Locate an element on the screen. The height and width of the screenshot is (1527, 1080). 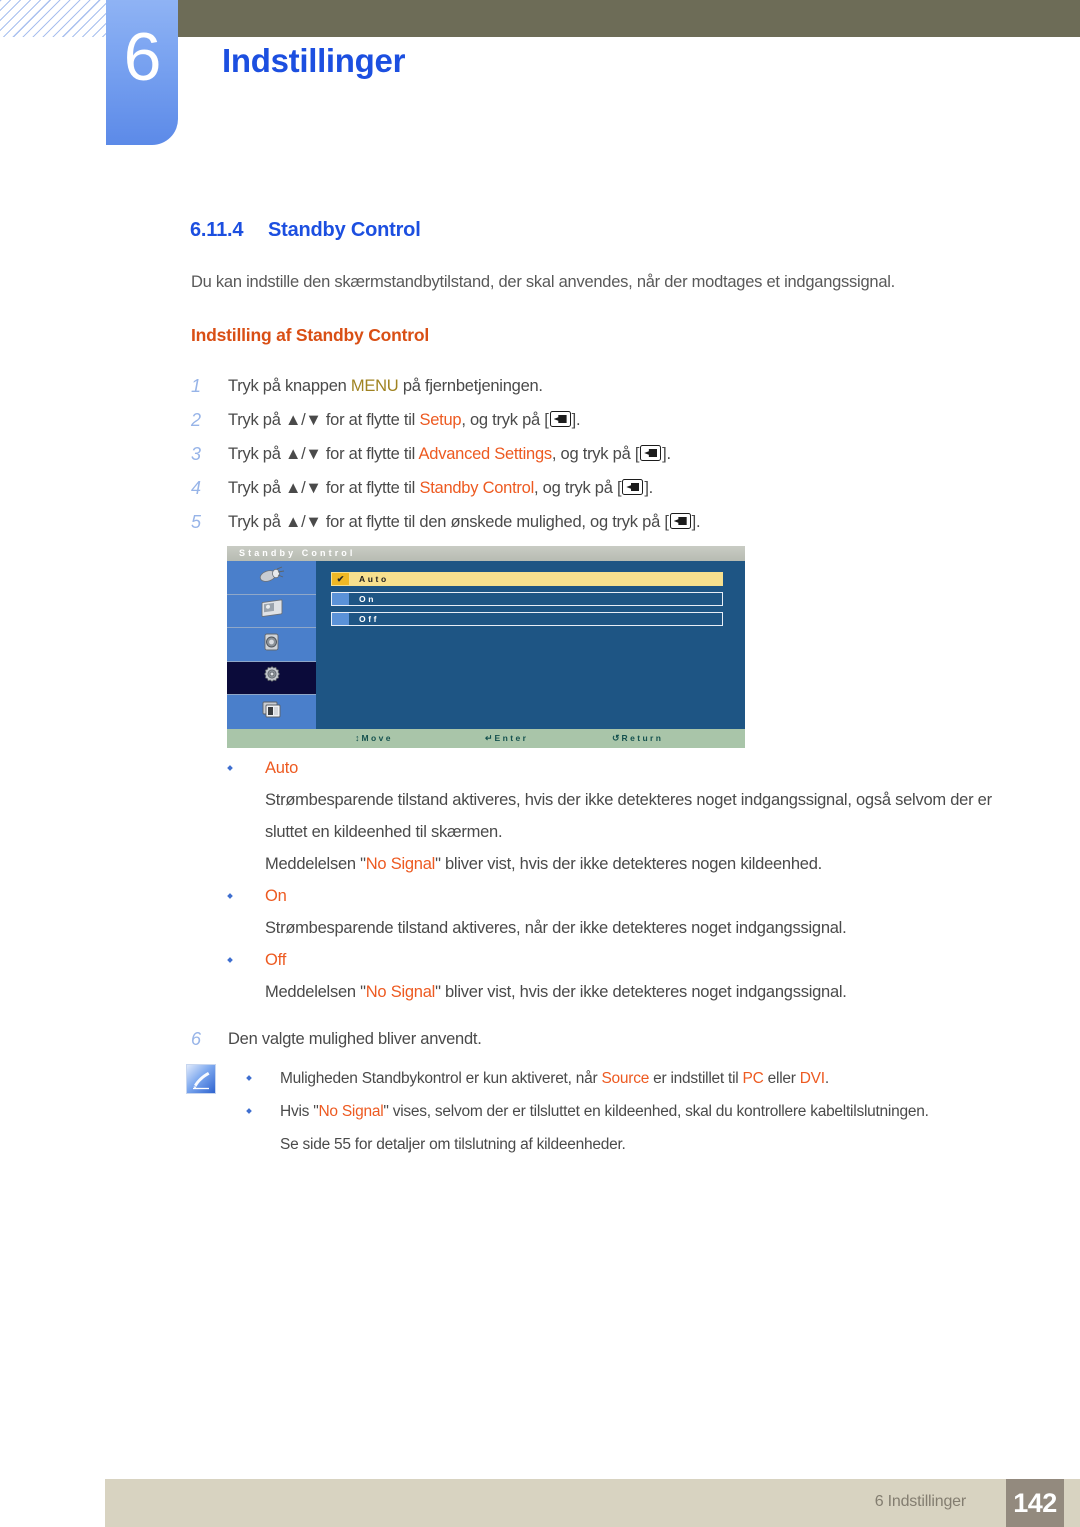
osd-footer-label: Move is located at coordinates (377, 738).